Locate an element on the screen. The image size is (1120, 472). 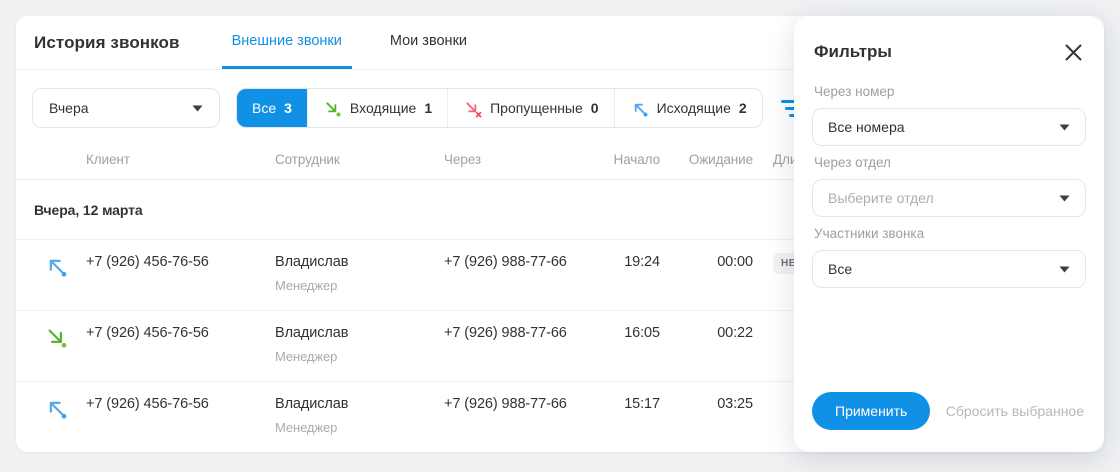
segment-outgoing-calls: Исходящие 2 is located at coordinates (687, 108).